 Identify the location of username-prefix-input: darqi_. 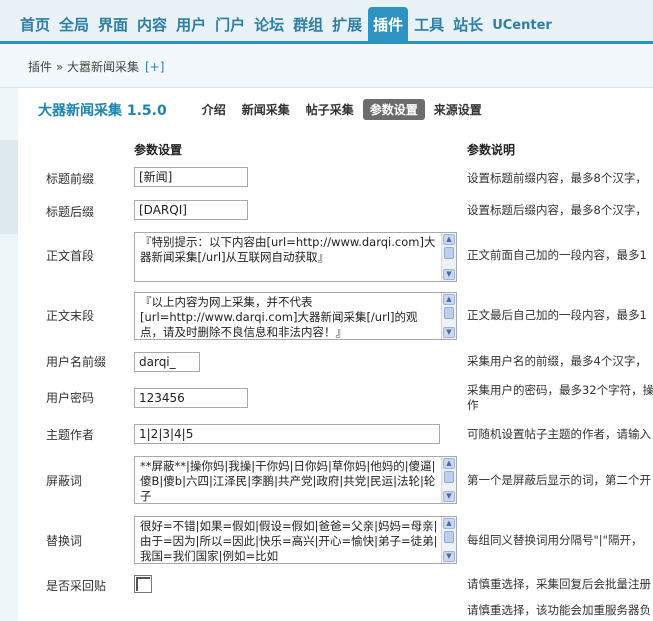
(167, 362).